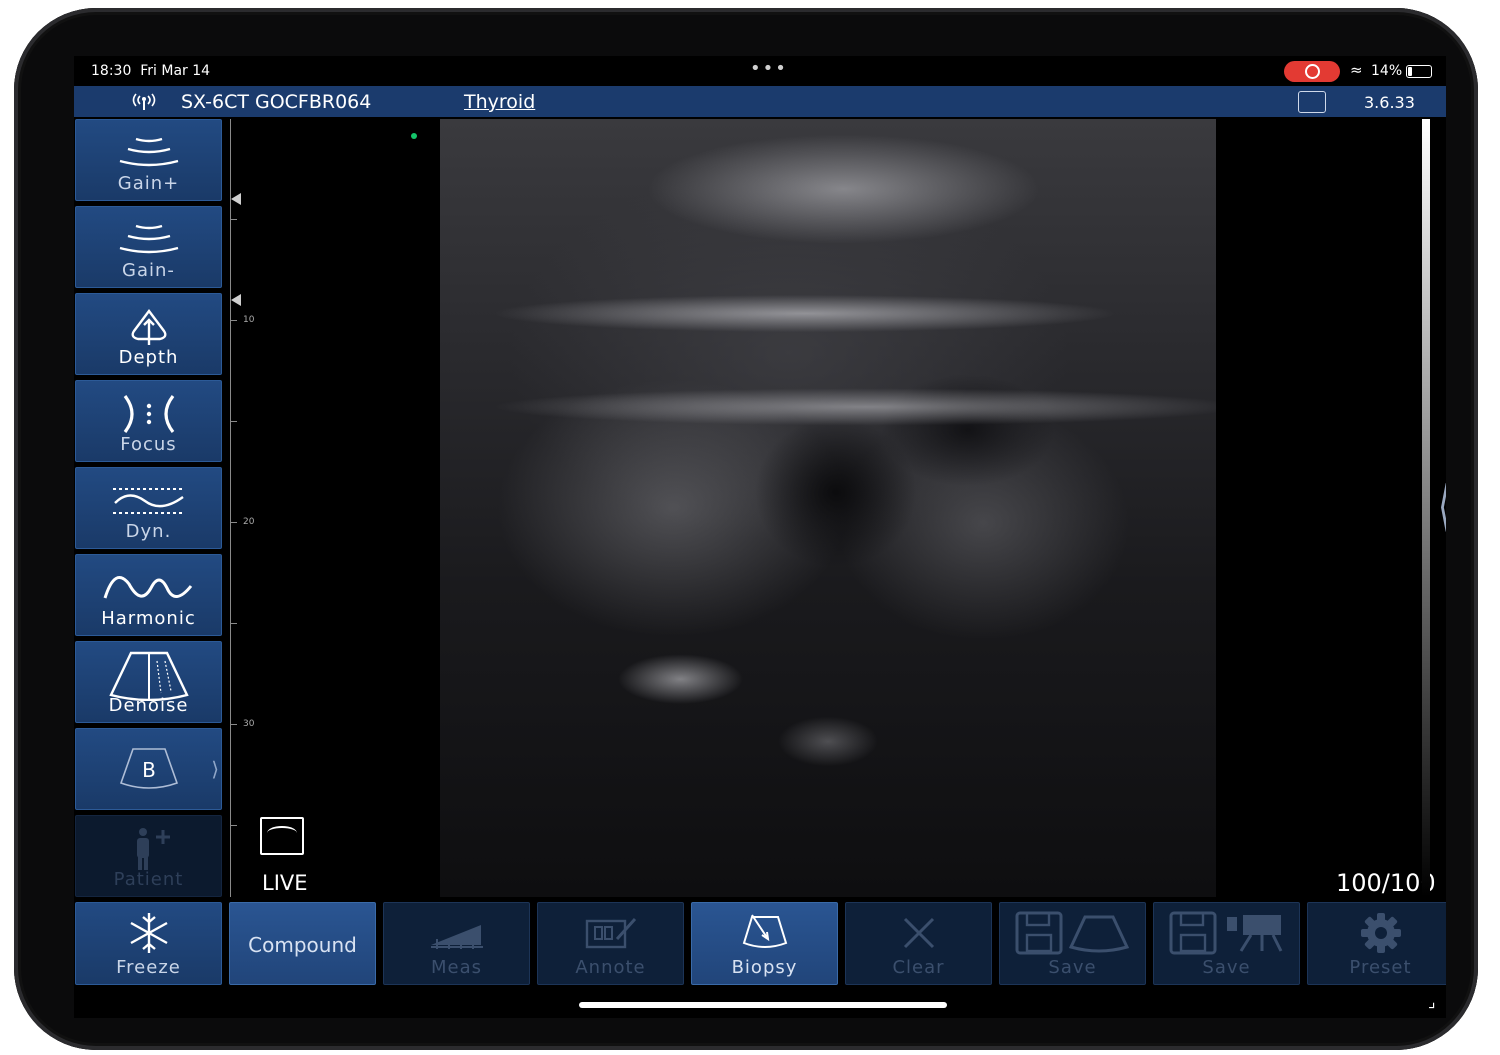  What do you see at coordinates (302, 943) in the screenshot?
I see `compound-button: Compound` at bounding box center [302, 943].